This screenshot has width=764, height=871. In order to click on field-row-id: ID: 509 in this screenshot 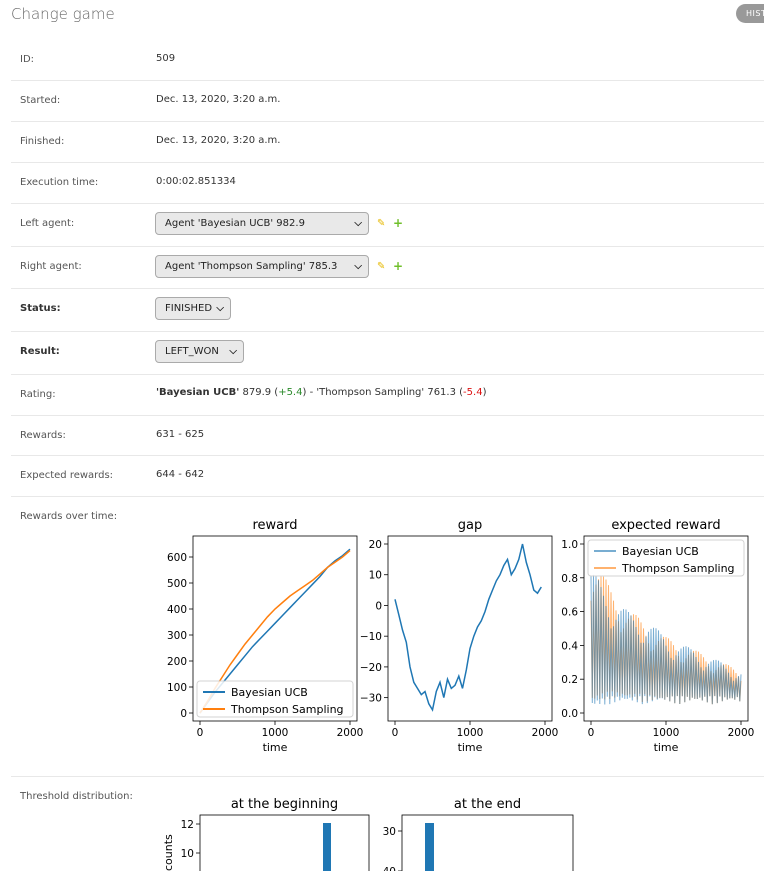, I will do `click(387, 59)`.